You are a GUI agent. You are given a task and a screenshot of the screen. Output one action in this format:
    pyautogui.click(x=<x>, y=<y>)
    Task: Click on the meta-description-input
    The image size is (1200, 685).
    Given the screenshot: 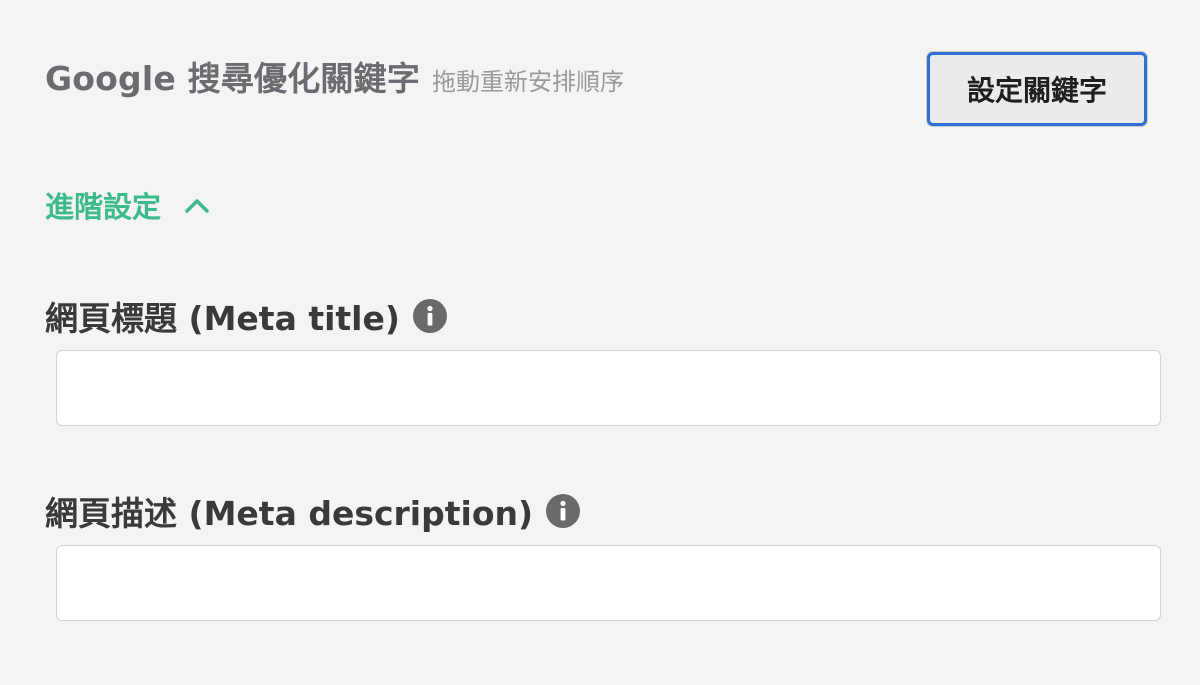 What is the action you would take?
    pyautogui.click(x=608, y=583)
    